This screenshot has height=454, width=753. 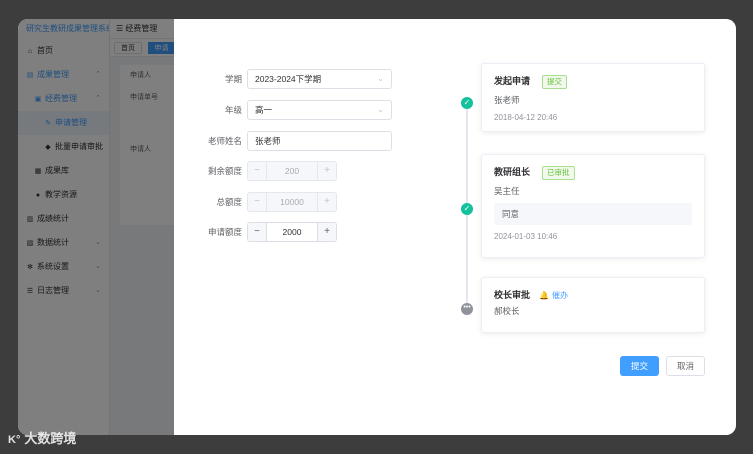 I want to click on step-person: 吴主任, so click(x=507, y=191).